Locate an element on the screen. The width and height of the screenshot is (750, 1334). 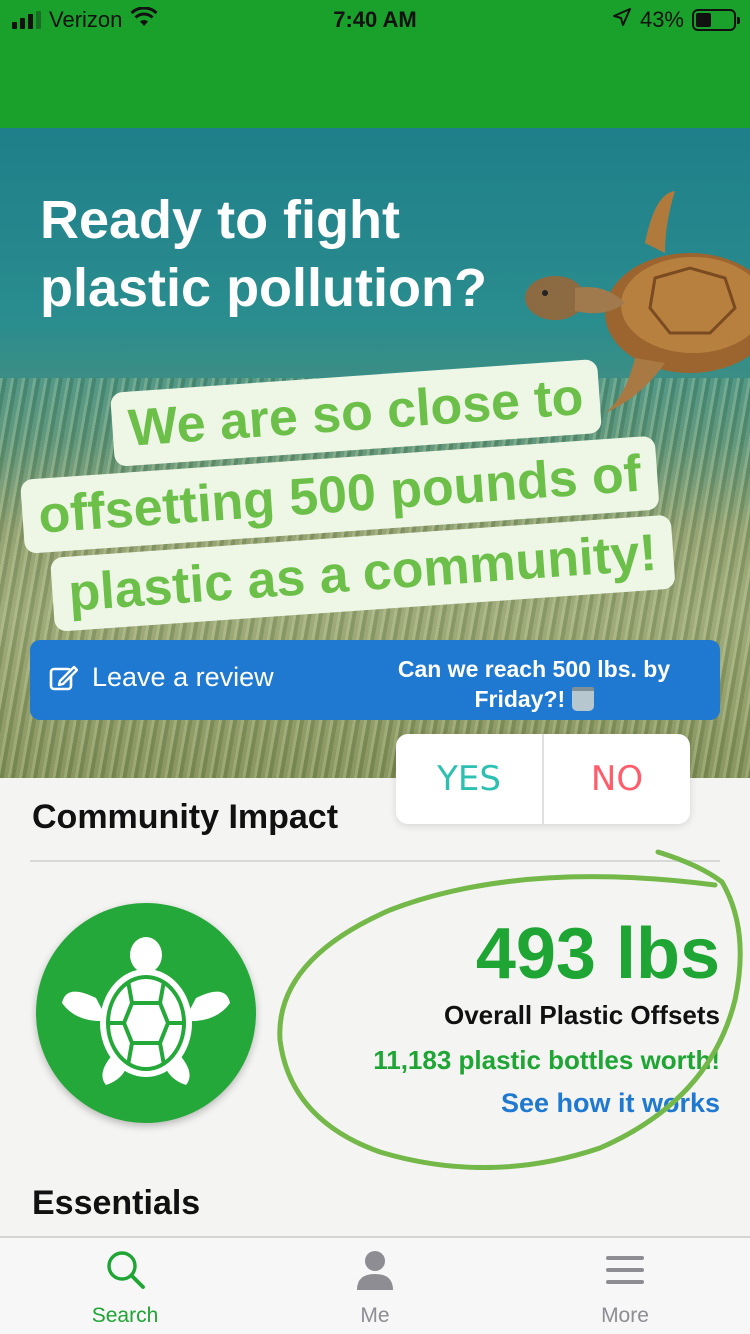
battery-icon is located at coordinates (716, 20).